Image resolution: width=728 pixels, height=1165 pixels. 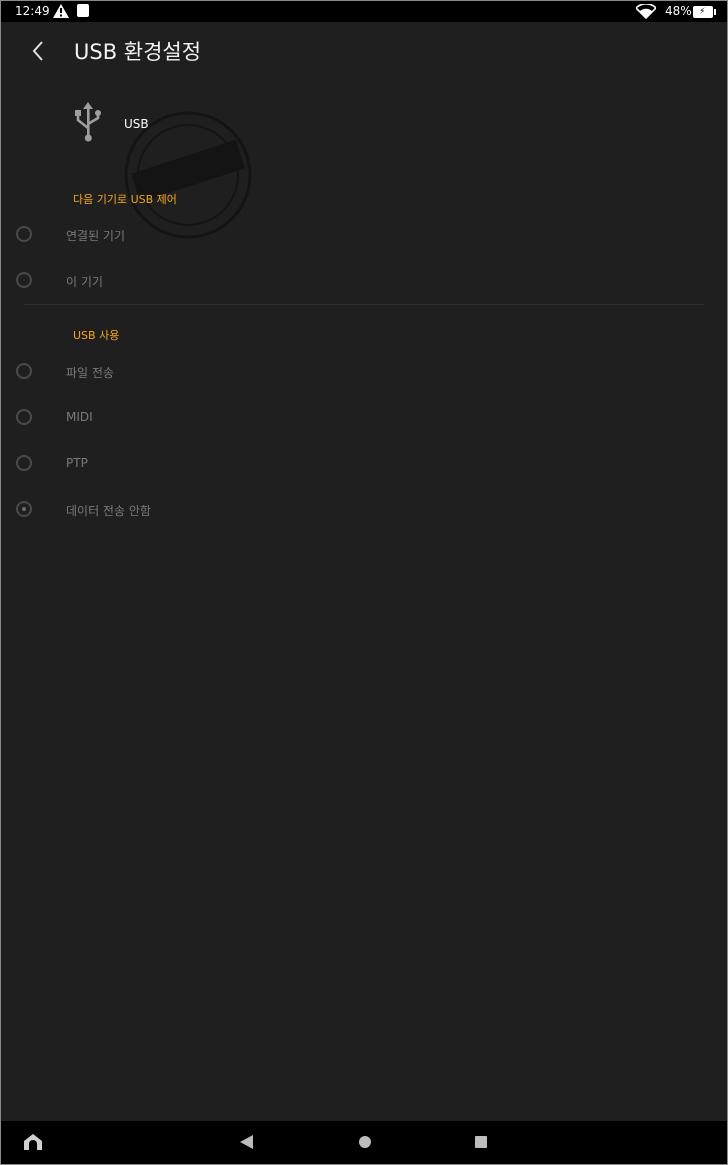 I want to click on wifi-icon, so click(x=646, y=11).